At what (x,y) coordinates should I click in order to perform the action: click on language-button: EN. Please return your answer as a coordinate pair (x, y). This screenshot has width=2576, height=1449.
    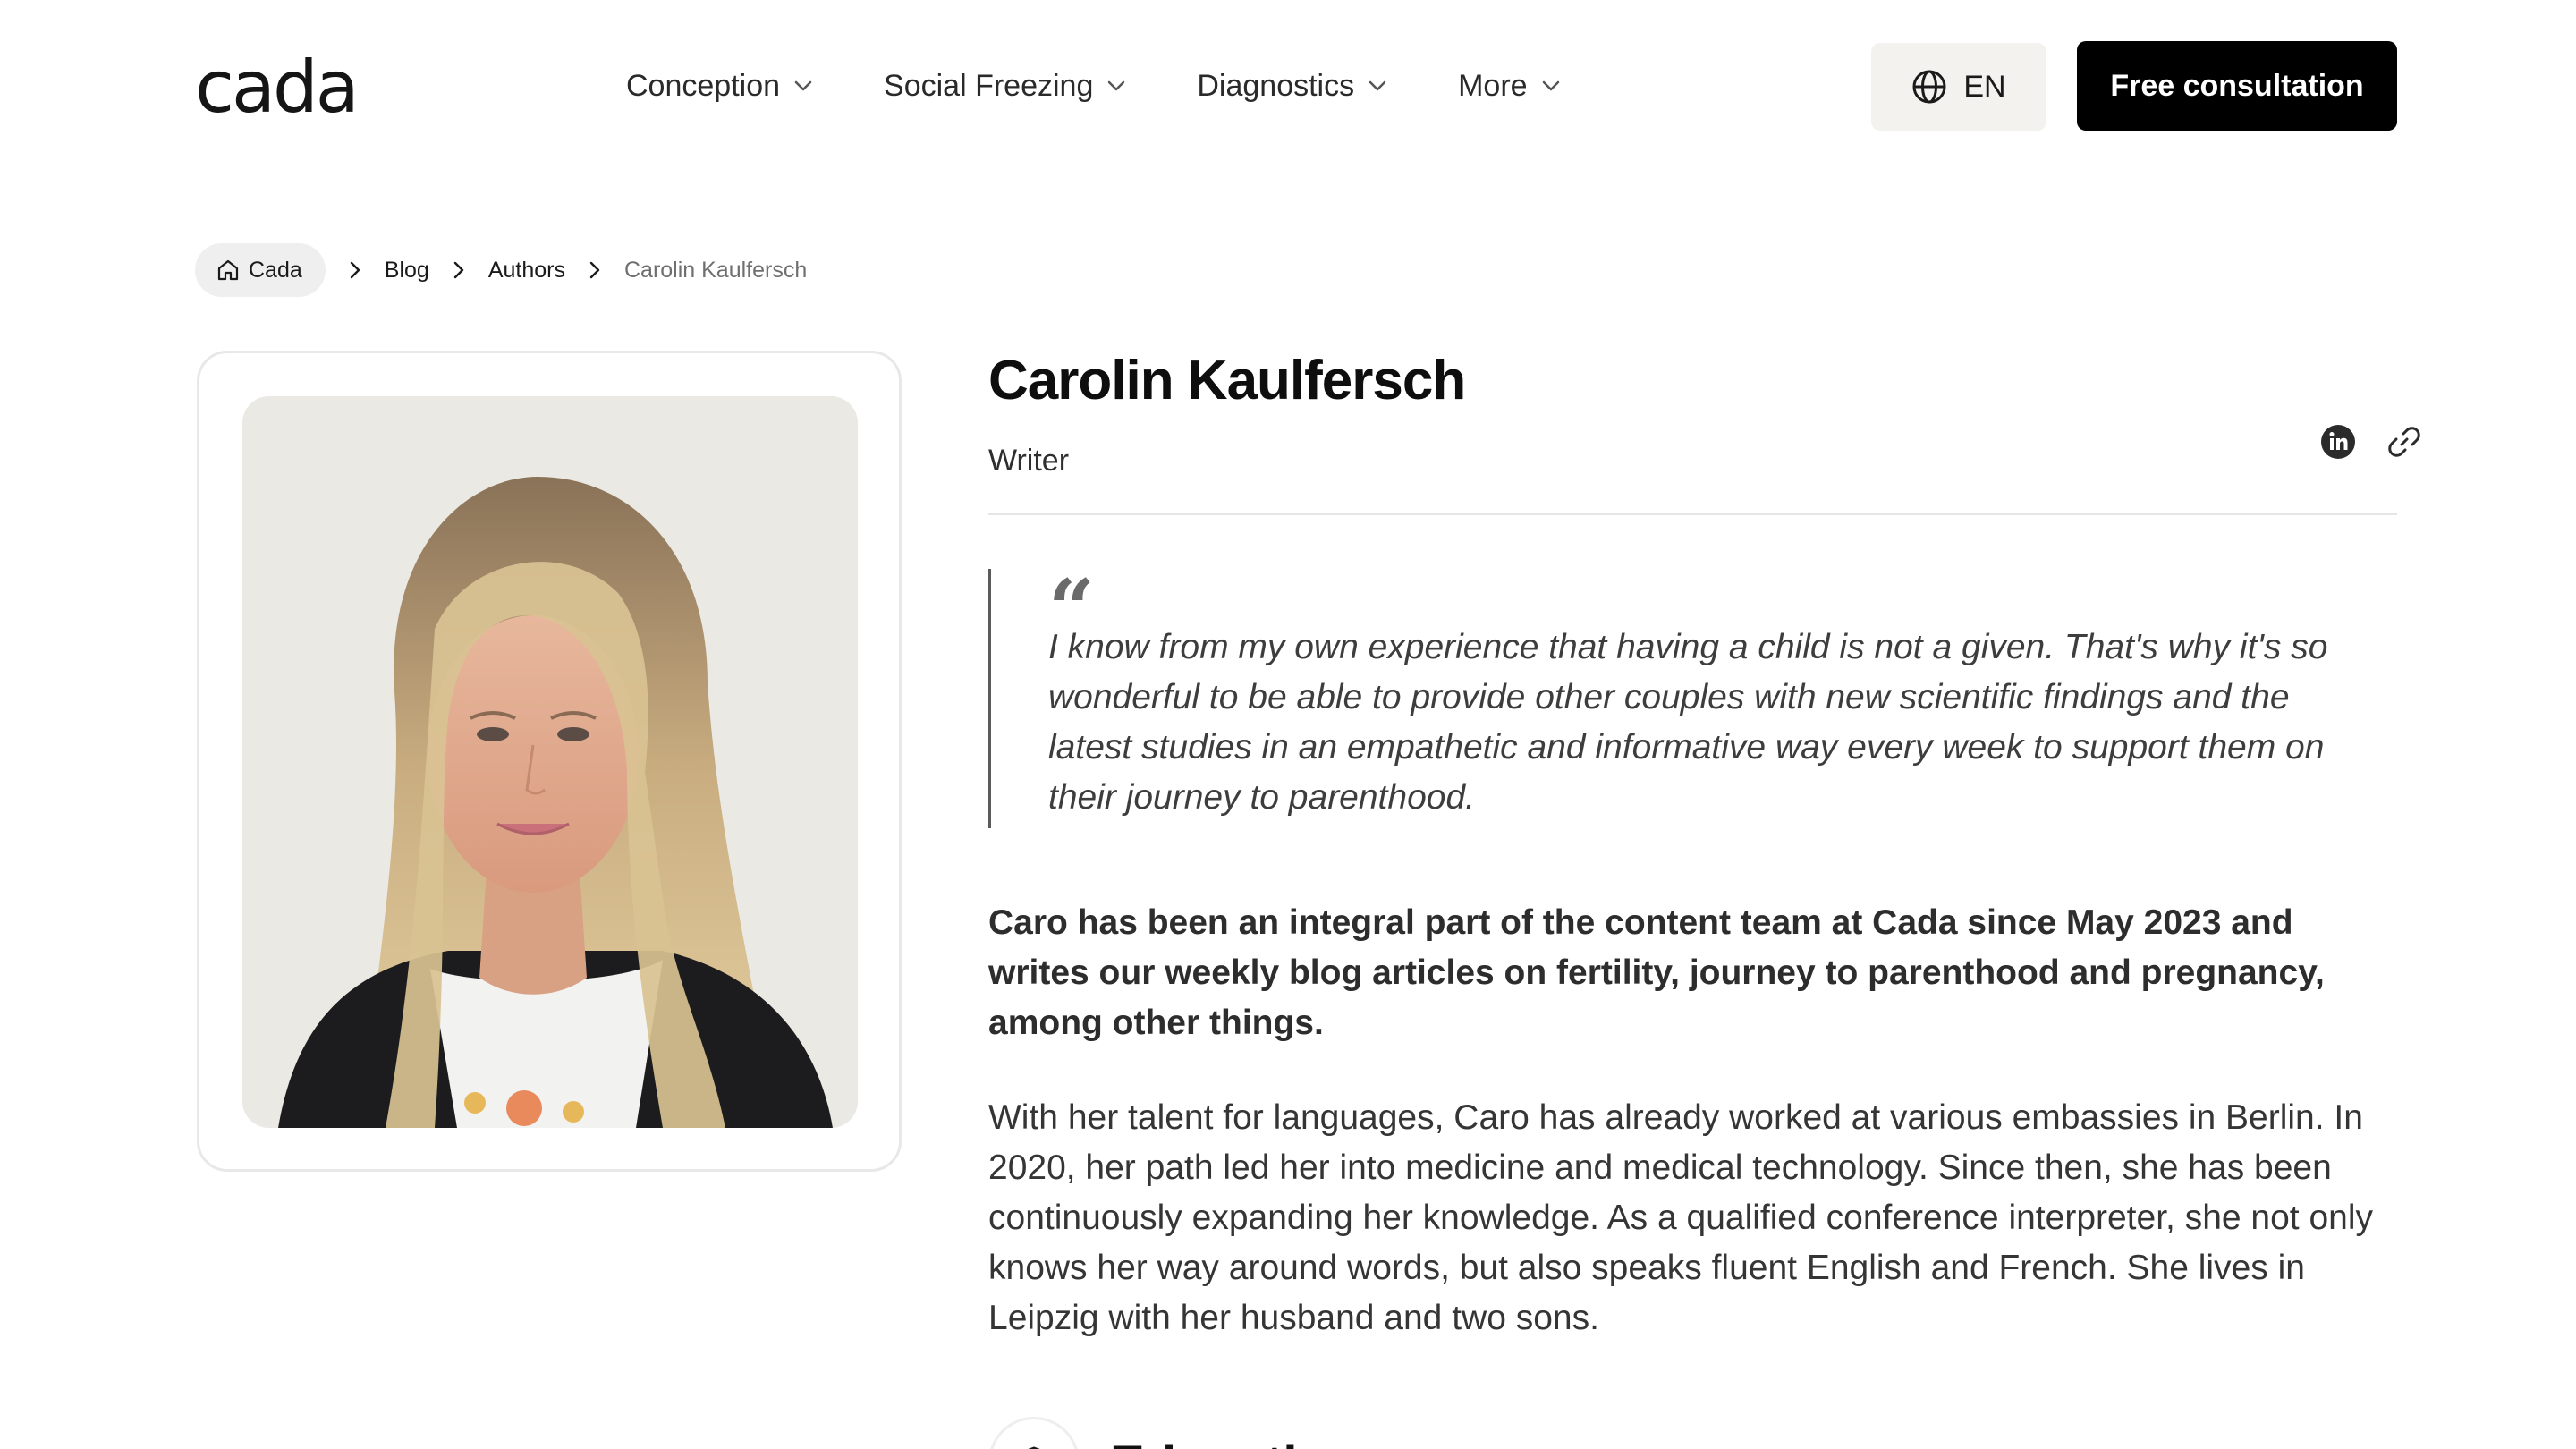
    Looking at the image, I should click on (1958, 87).